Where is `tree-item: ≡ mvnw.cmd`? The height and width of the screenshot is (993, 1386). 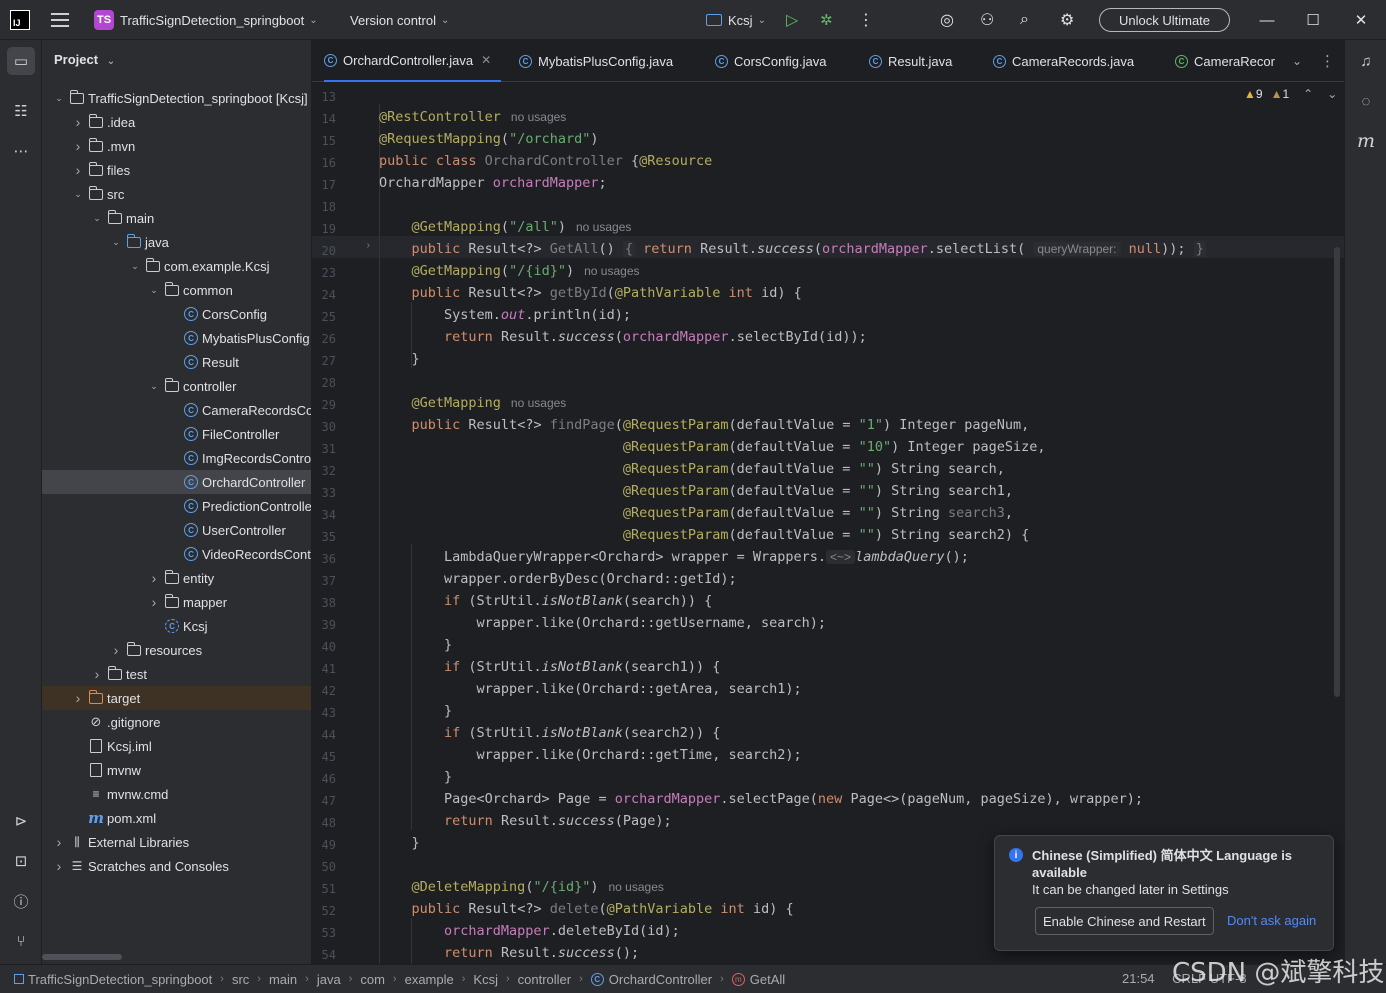 tree-item: ≡ mvnw.cmd is located at coordinates (176, 794).